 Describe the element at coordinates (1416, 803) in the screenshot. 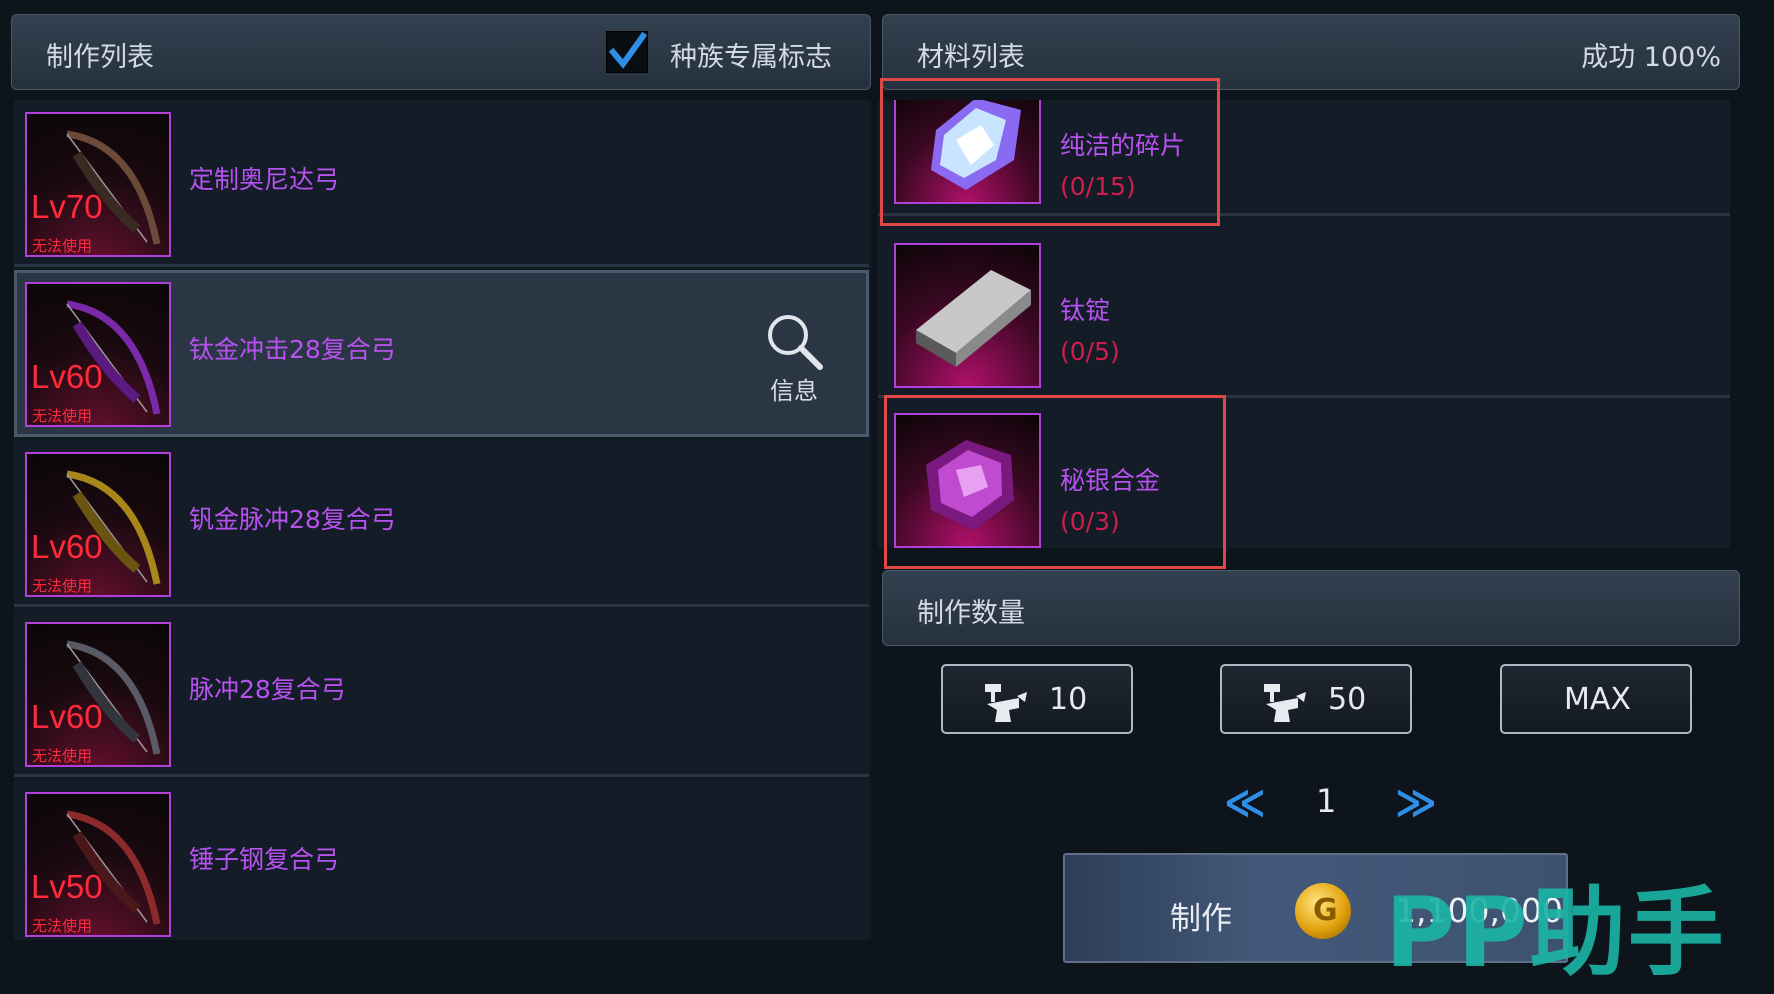

I see `next-page-button: ≫` at that location.